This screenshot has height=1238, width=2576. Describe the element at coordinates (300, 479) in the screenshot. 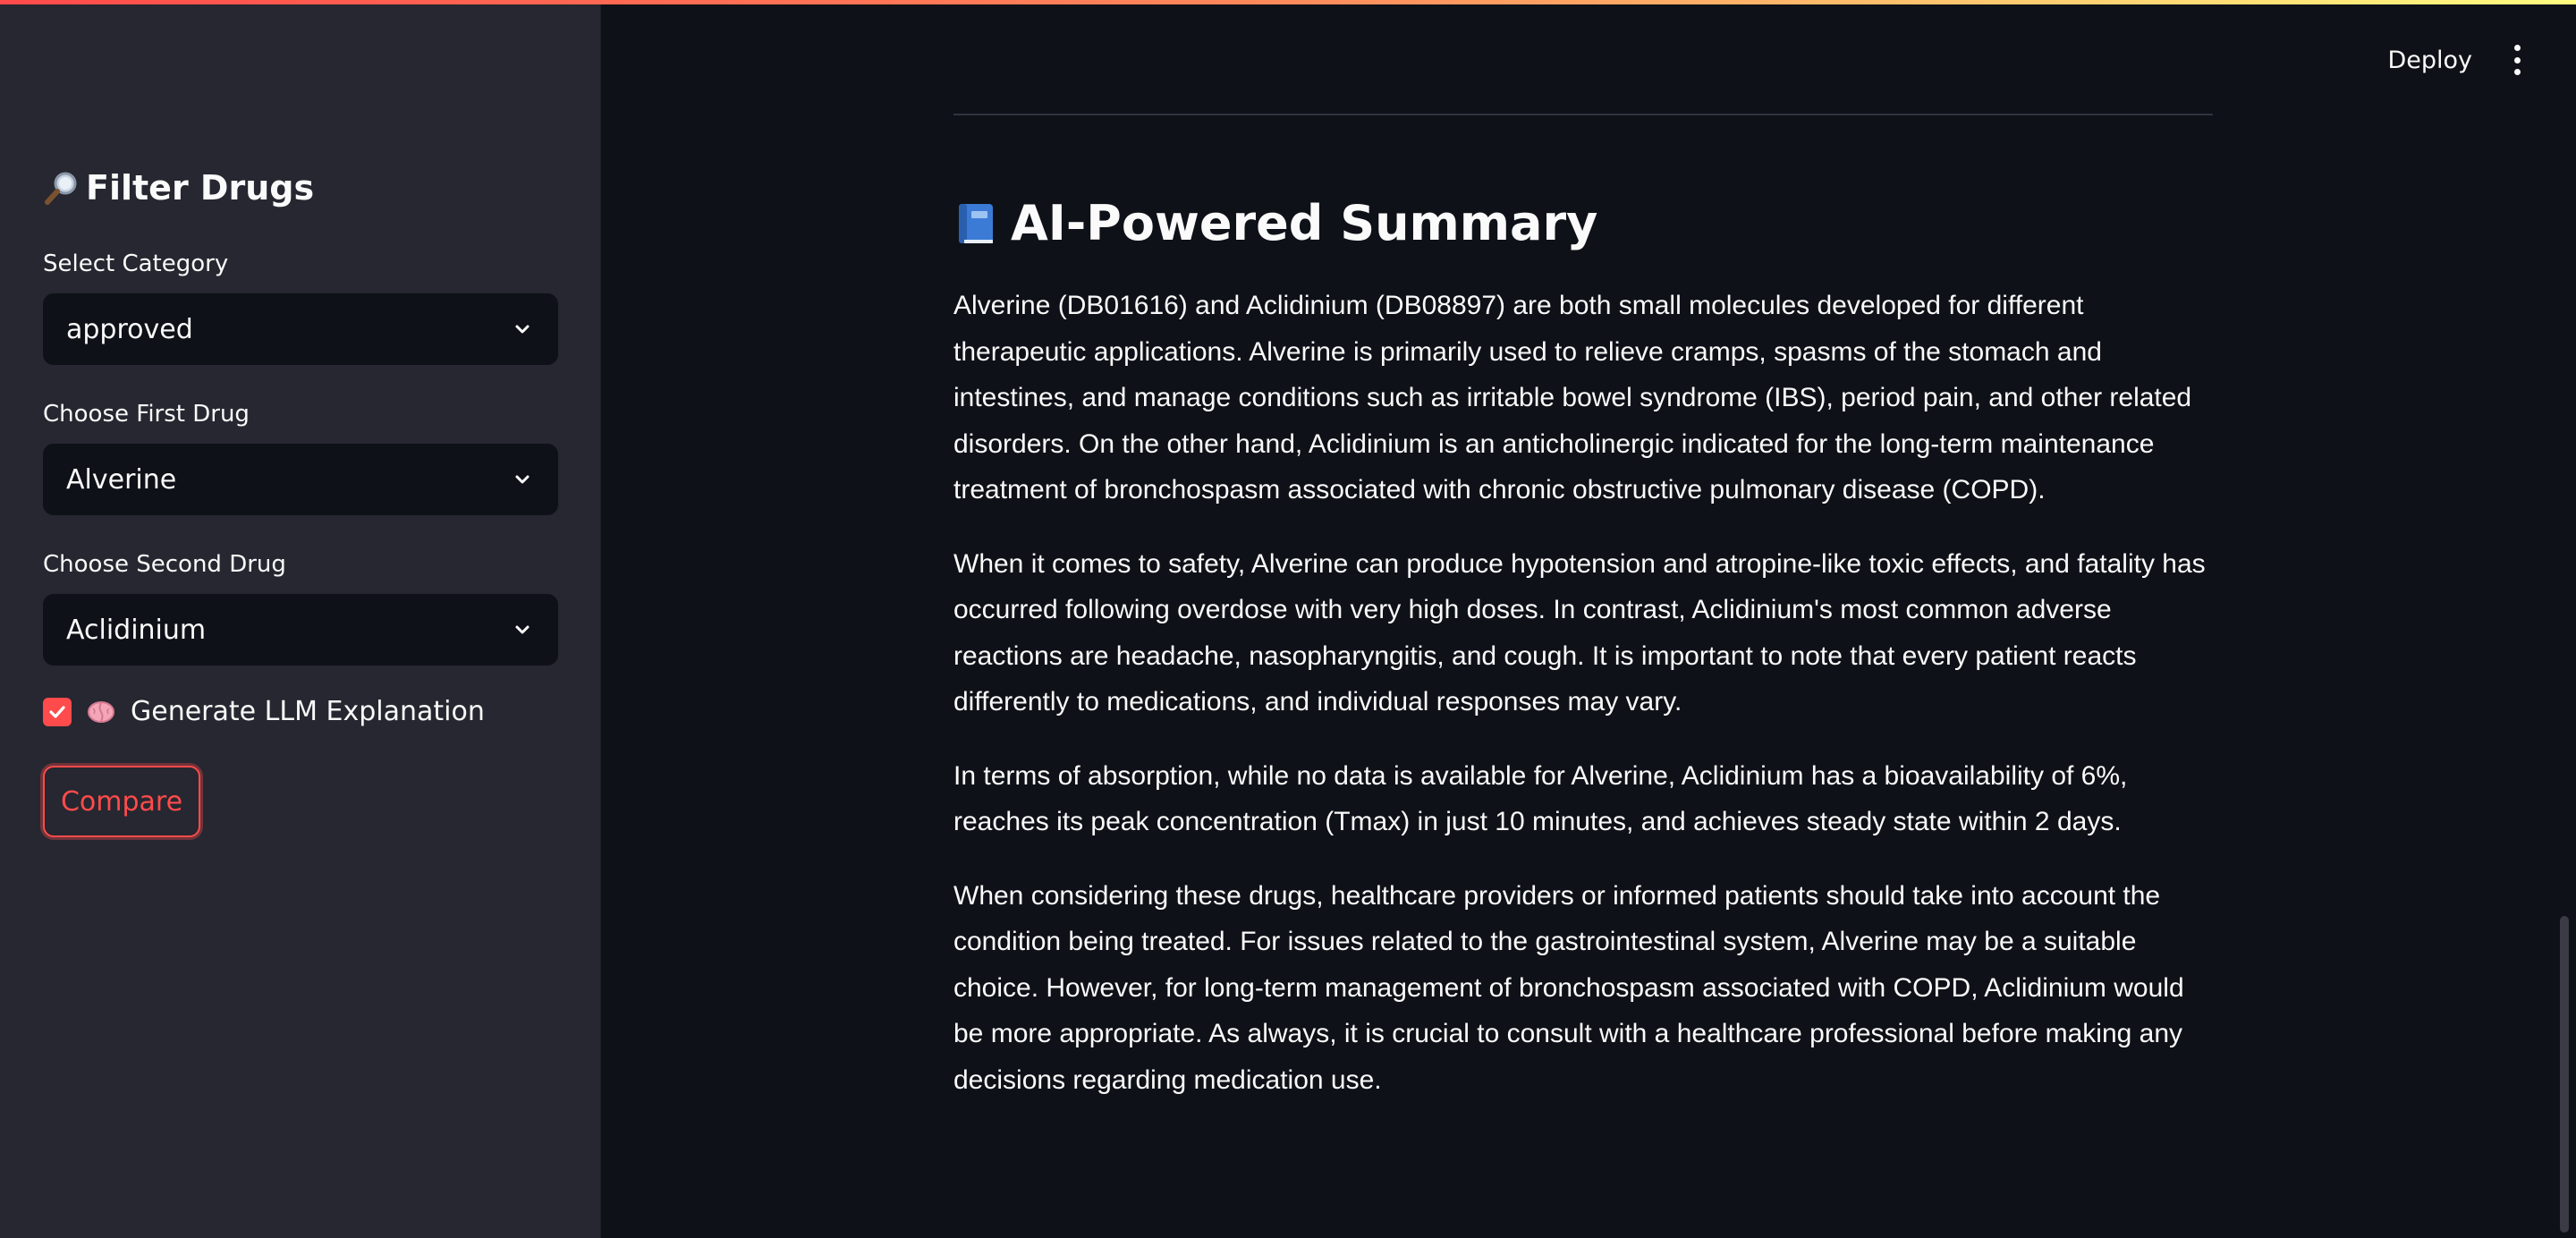

I see `first-drug-select: Alverine` at that location.